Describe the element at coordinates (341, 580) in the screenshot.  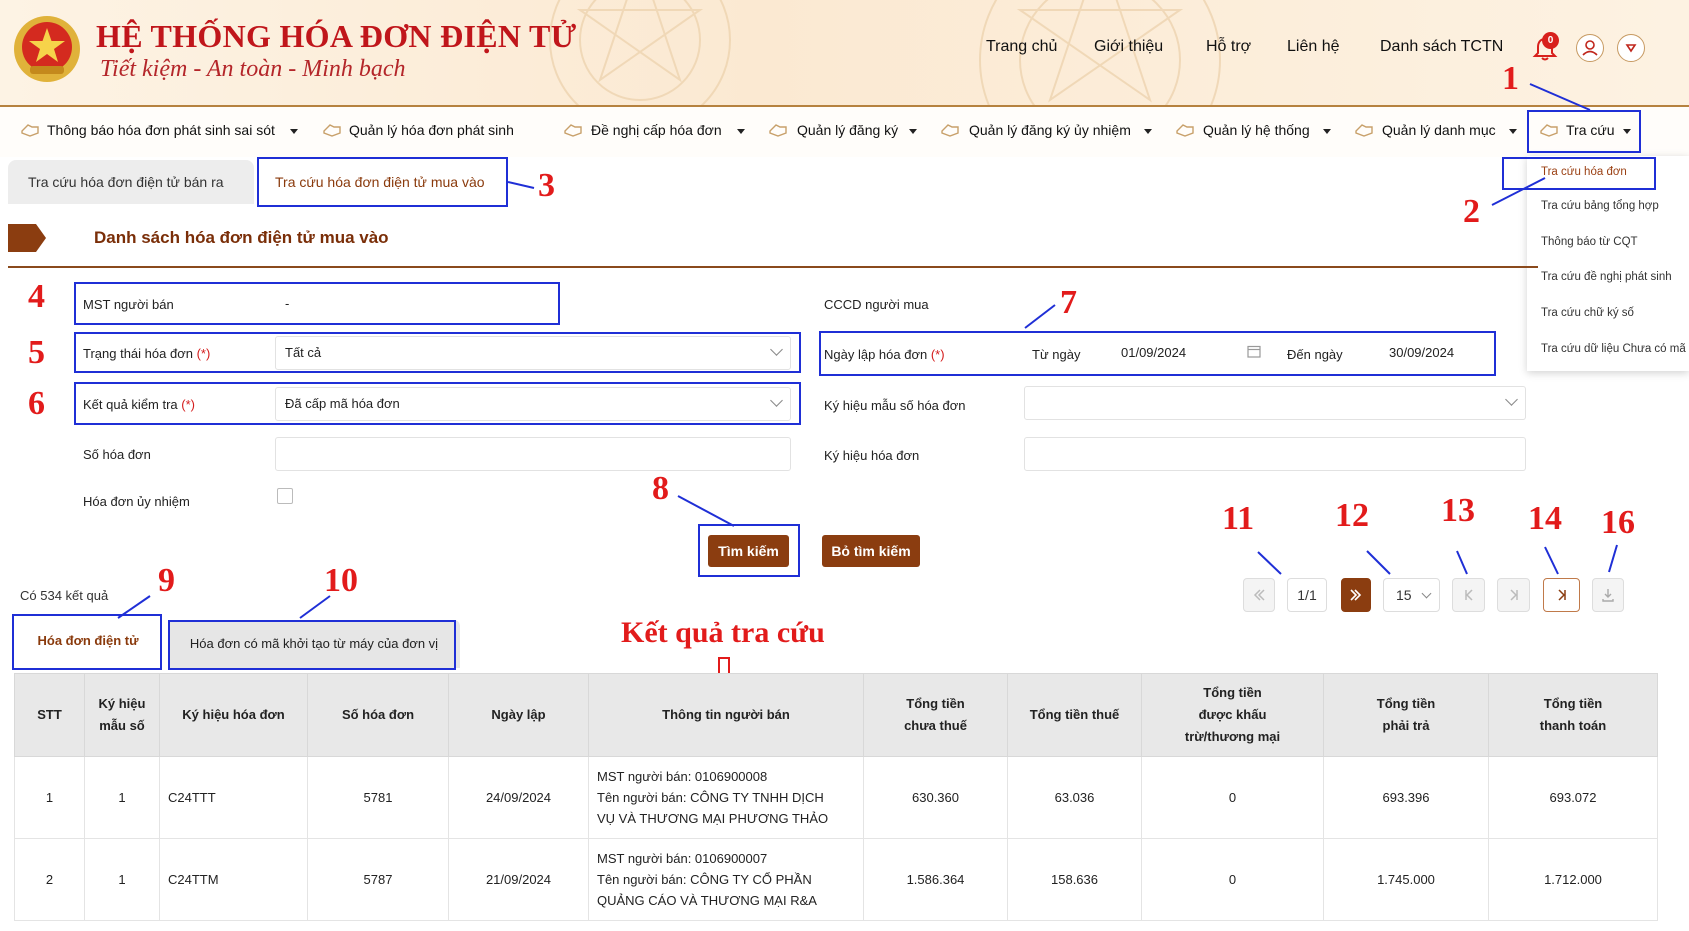
I see `annotation-10: 10` at that location.